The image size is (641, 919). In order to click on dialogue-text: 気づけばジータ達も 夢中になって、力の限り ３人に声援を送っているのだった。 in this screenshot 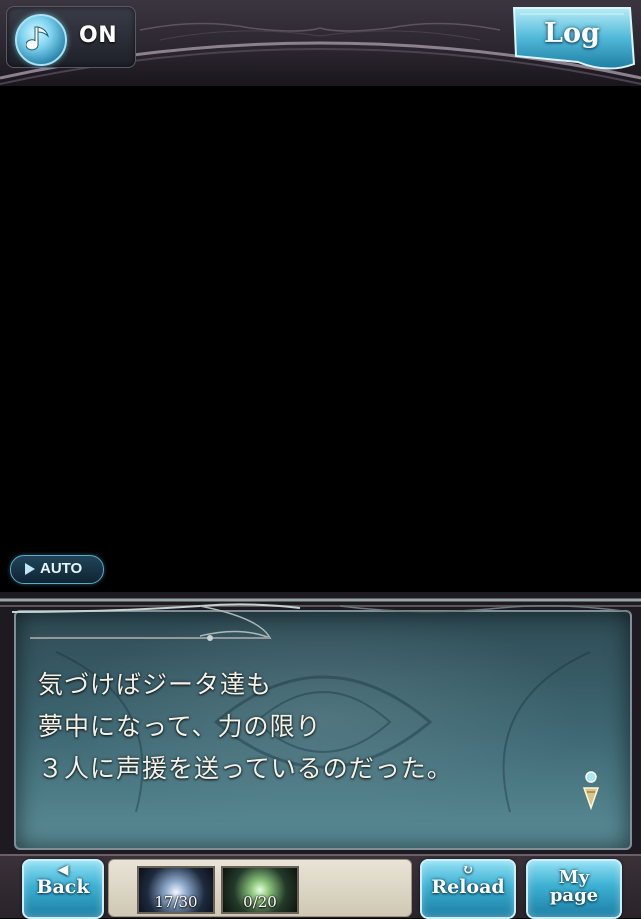, I will do `click(245, 727)`.